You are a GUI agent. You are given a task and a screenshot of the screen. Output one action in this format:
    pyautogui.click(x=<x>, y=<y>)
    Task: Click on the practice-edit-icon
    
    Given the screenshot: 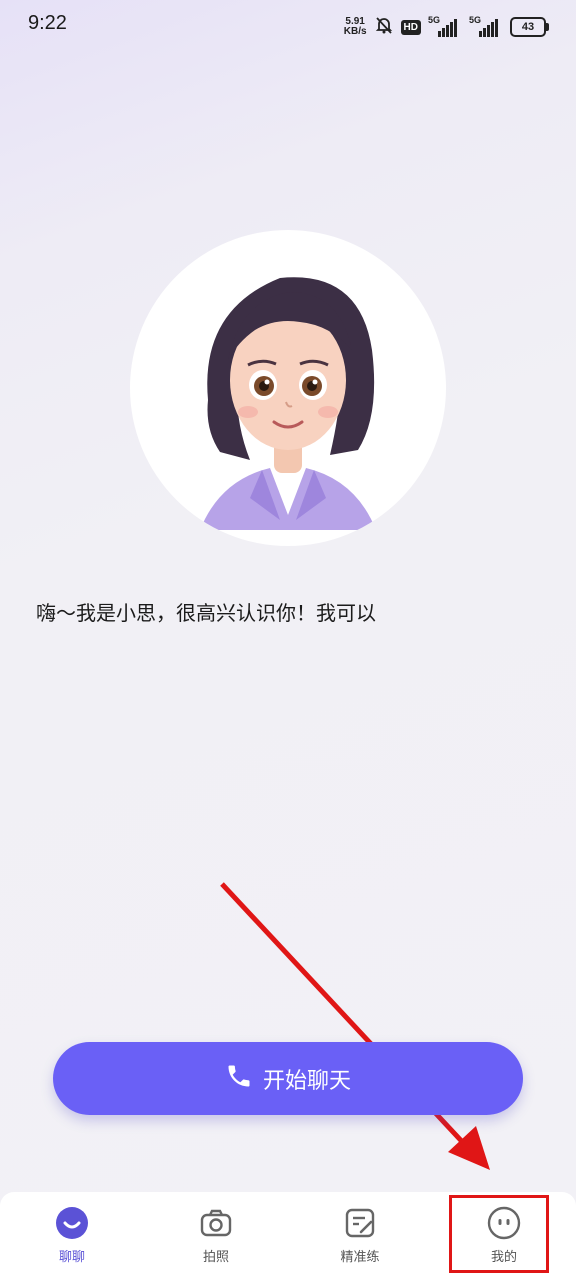 What is the action you would take?
    pyautogui.click(x=360, y=1223)
    